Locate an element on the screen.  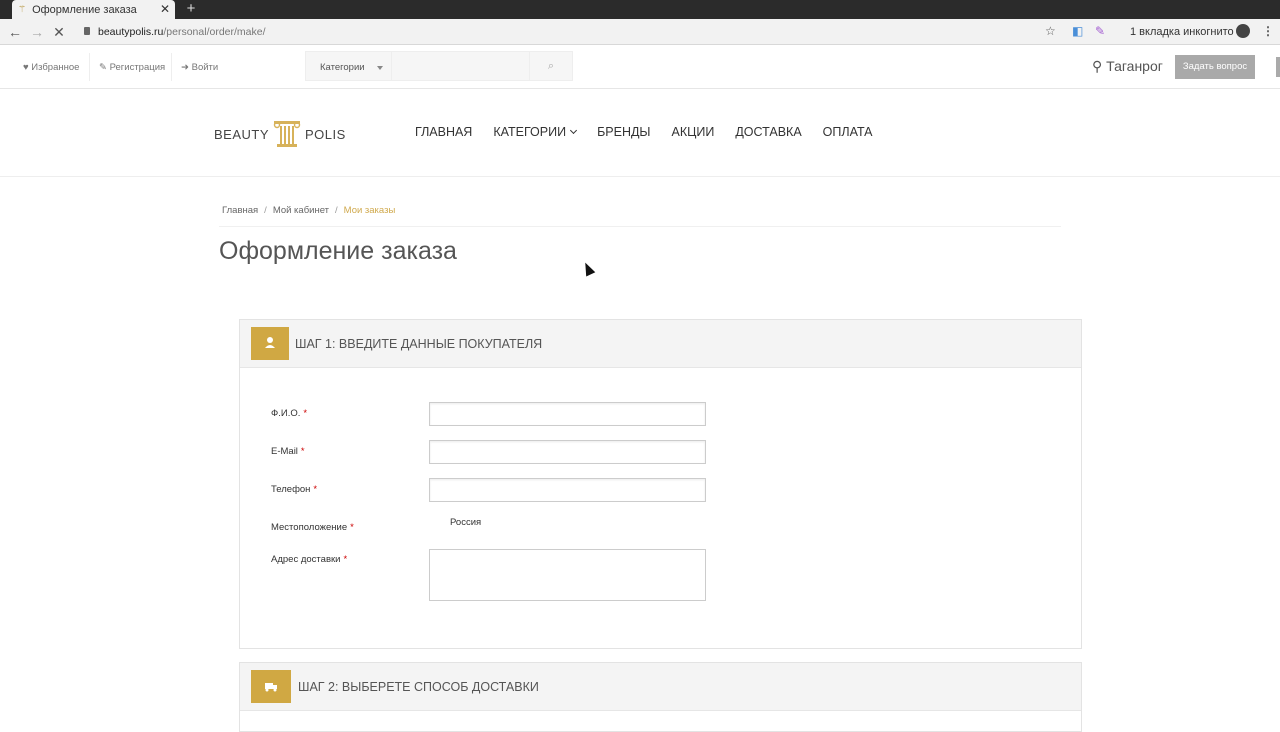
column-logo-icon is located at coordinates (287, 134).